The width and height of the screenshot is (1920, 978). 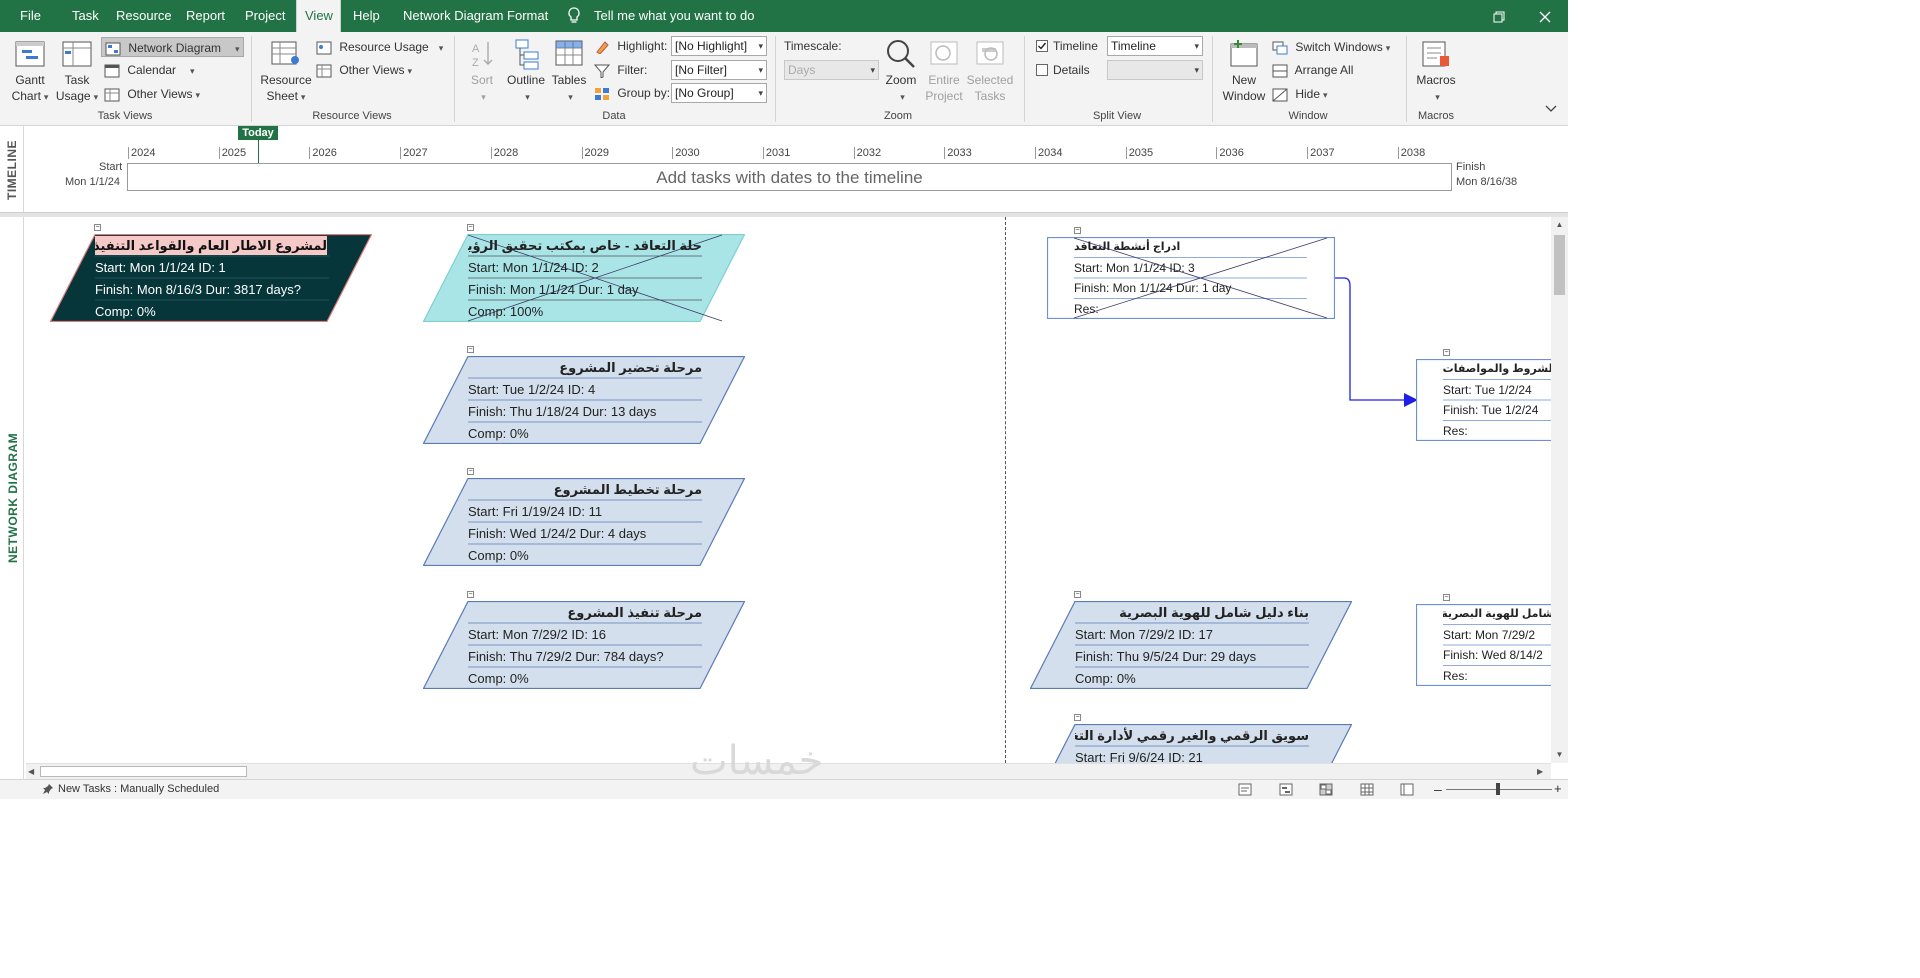 What do you see at coordinates (1438, 789) in the screenshot?
I see `zoom-out-icon: –` at bounding box center [1438, 789].